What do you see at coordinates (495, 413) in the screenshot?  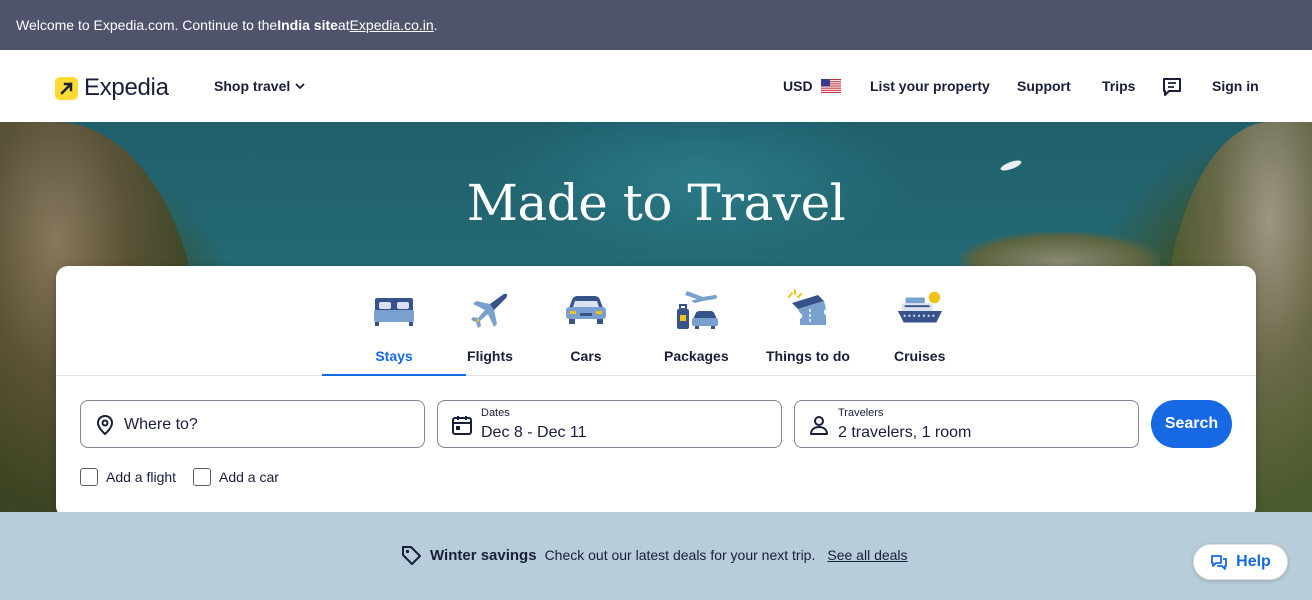 I see `dates-label: Dates` at bounding box center [495, 413].